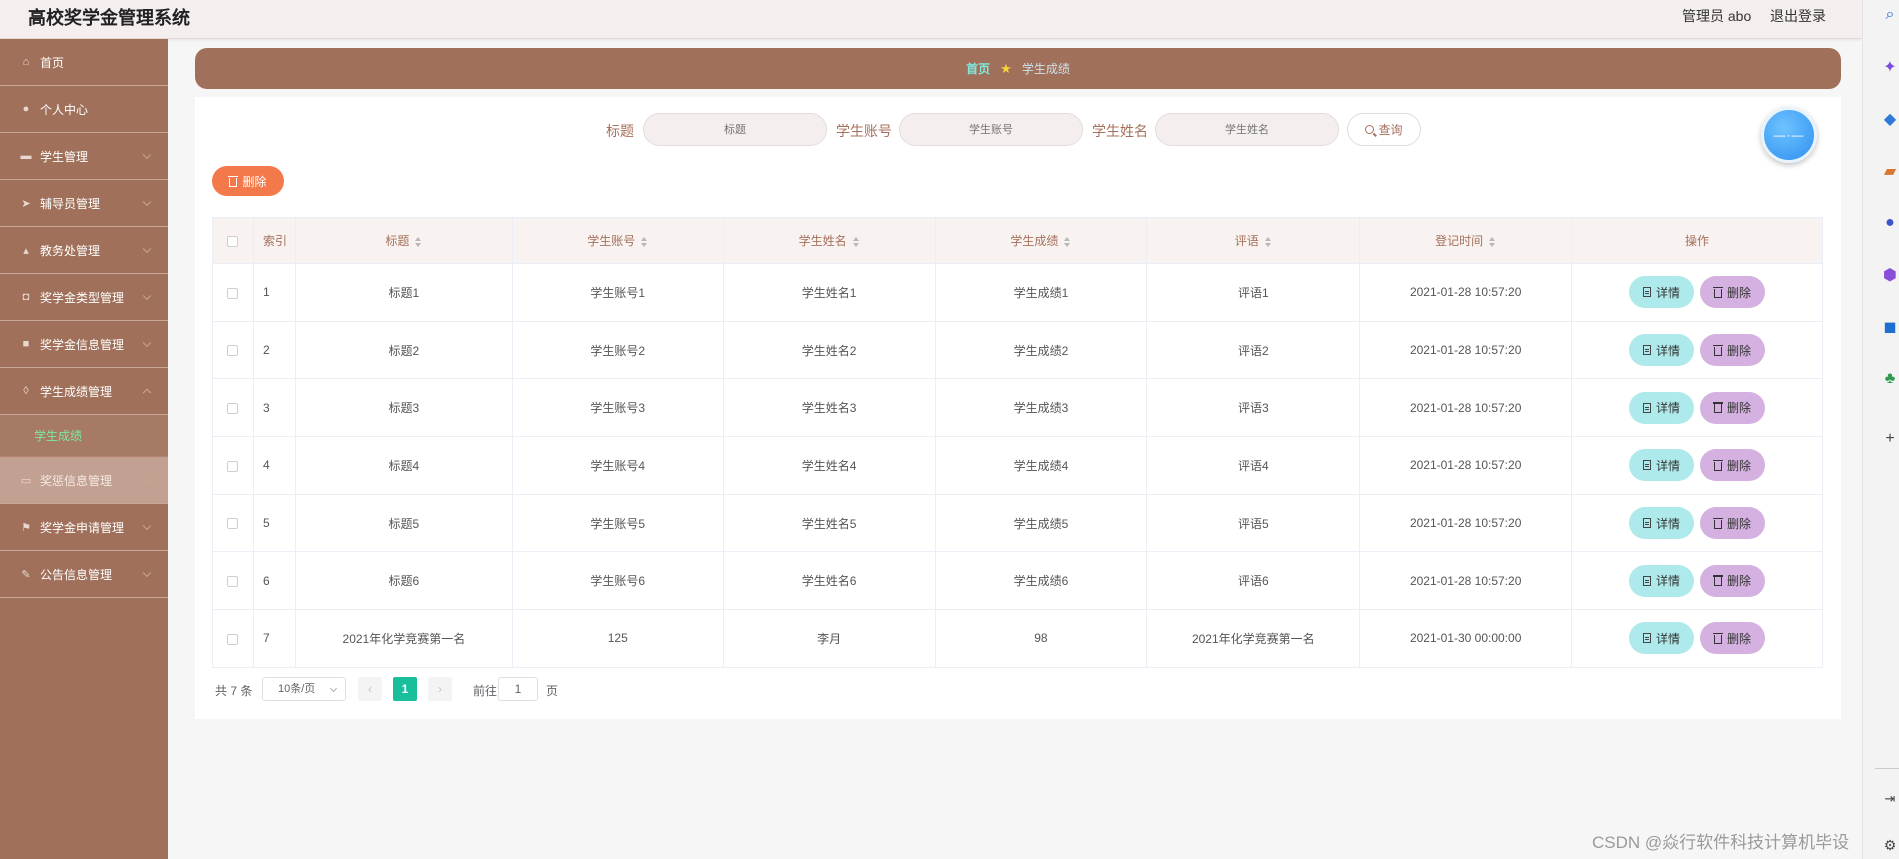  What do you see at coordinates (829, 292) in the screenshot?
I see `cell-name: 学生姓名1` at bounding box center [829, 292].